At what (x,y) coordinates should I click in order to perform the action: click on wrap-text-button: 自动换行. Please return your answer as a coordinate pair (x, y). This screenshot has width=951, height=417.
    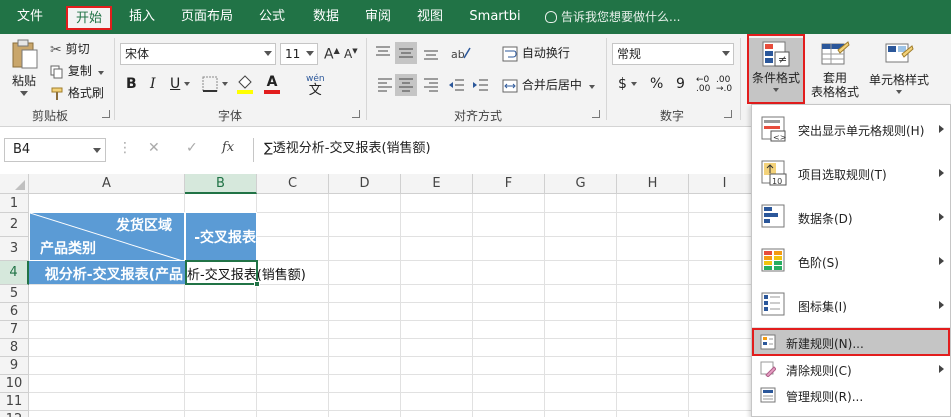
    Looking at the image, I should click on (536, 53).